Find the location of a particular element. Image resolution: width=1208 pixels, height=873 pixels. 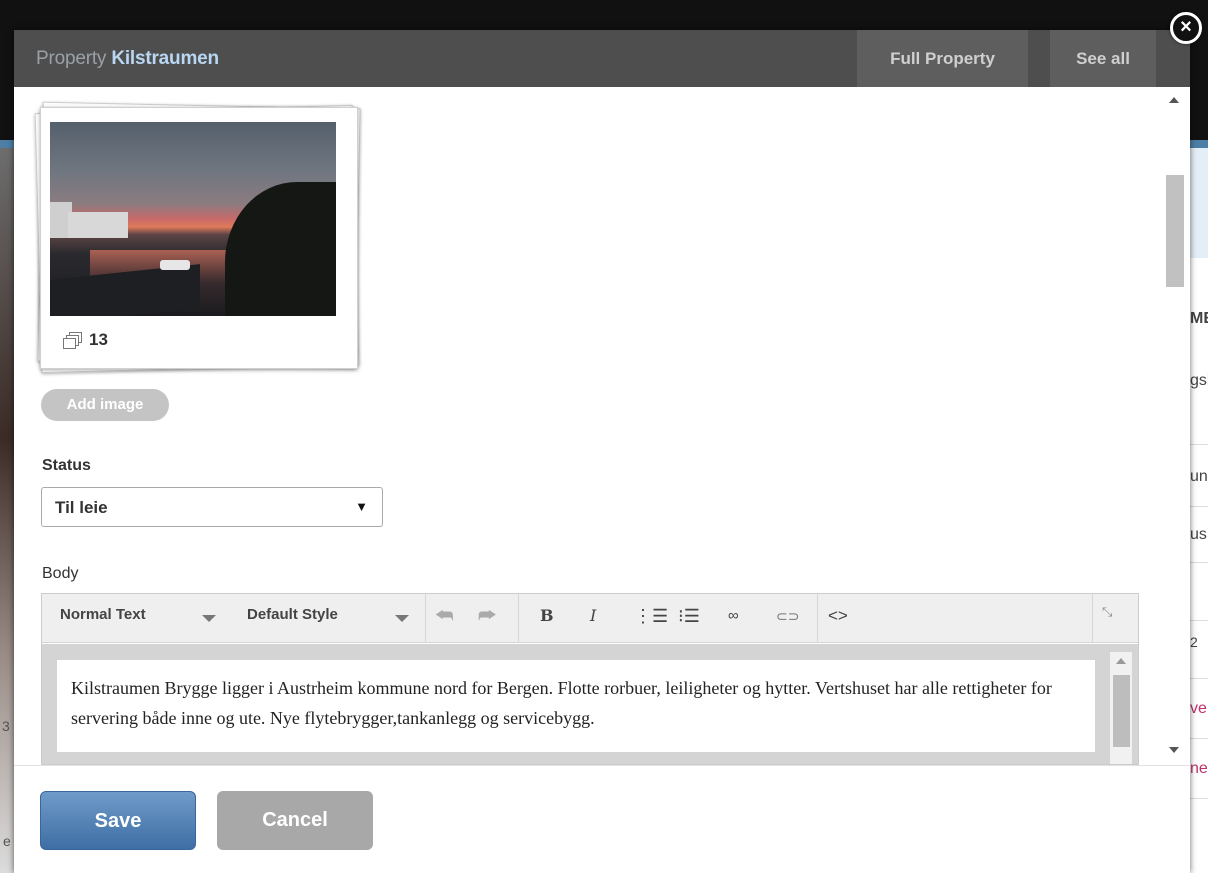

full-property-button: Full Property is located at coordinates (942, 58).